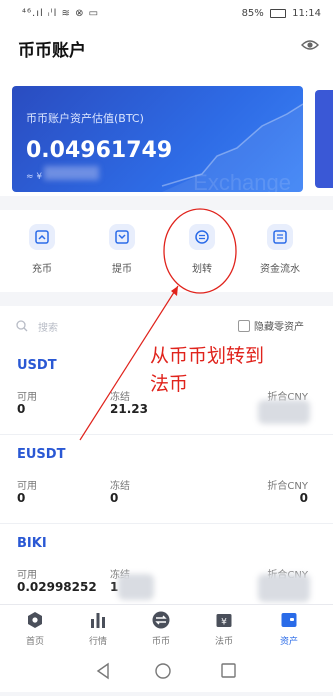 Image resolution: width=333 pixels, height=696 pixels. Describe the element at coordinates (207, 370) in the screenshot. I see `annotation-text: 从币币划转到 法币` at that location.